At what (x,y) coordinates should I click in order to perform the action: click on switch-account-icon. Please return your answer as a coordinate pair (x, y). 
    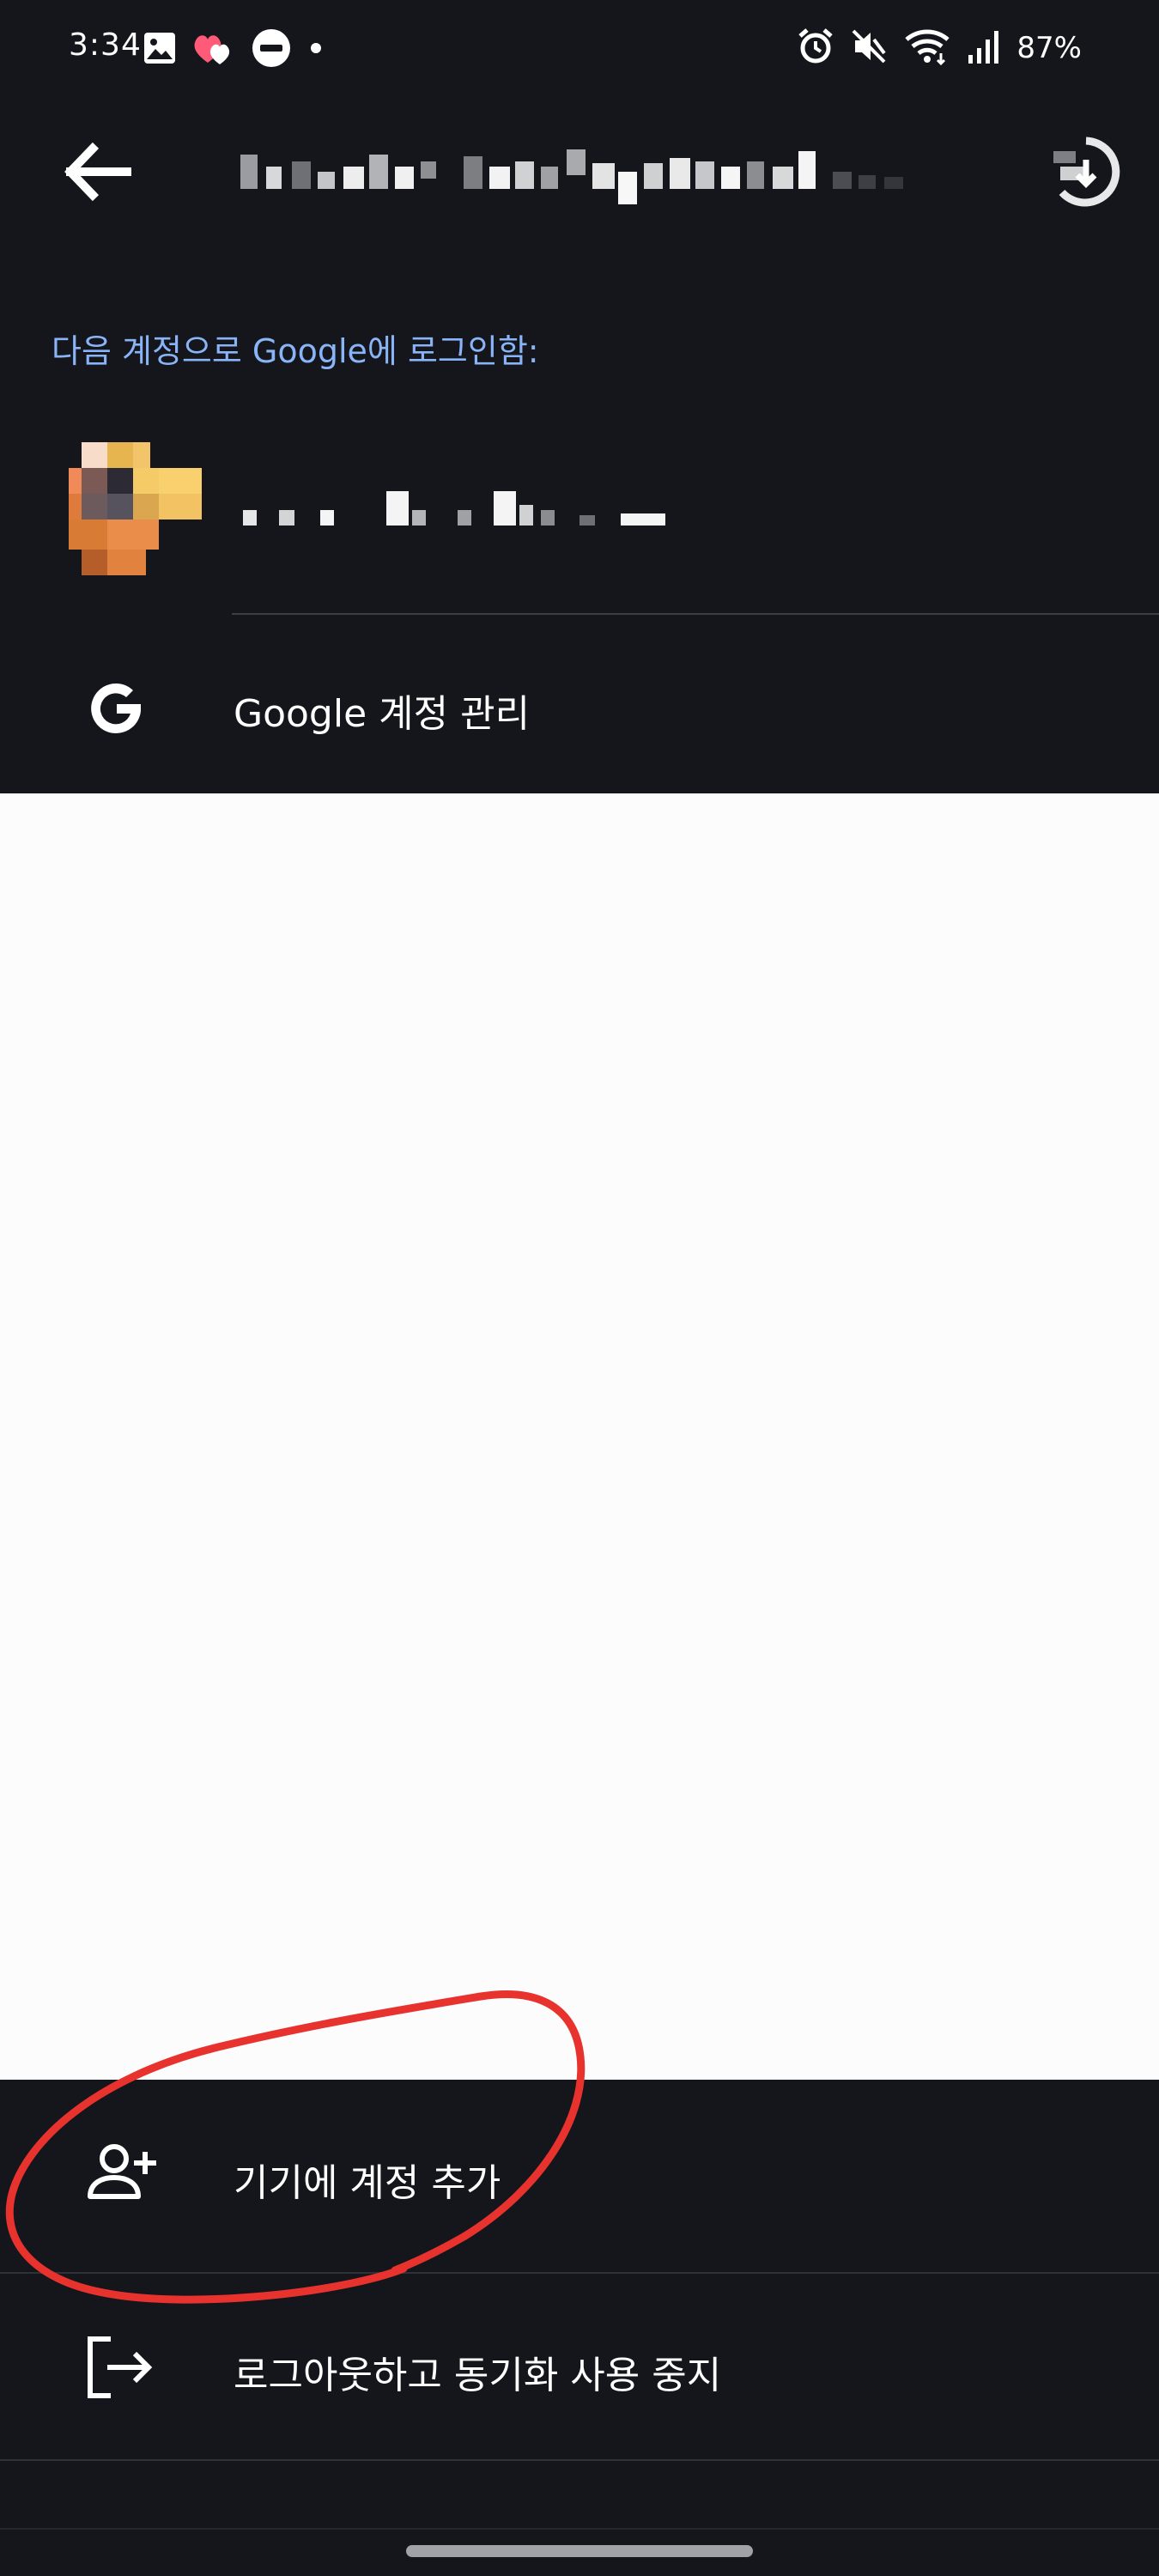
    Looking at the image, I should click on (1086, 172).